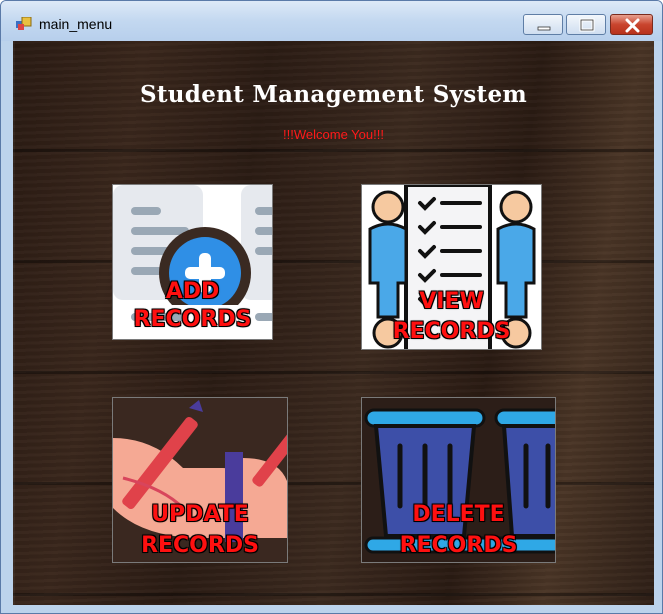  What do you see at coordinates (200, 480) in the screenshot?
I see `update-records-button: UPDATE RECORDS` at bounding box center [200, 480].